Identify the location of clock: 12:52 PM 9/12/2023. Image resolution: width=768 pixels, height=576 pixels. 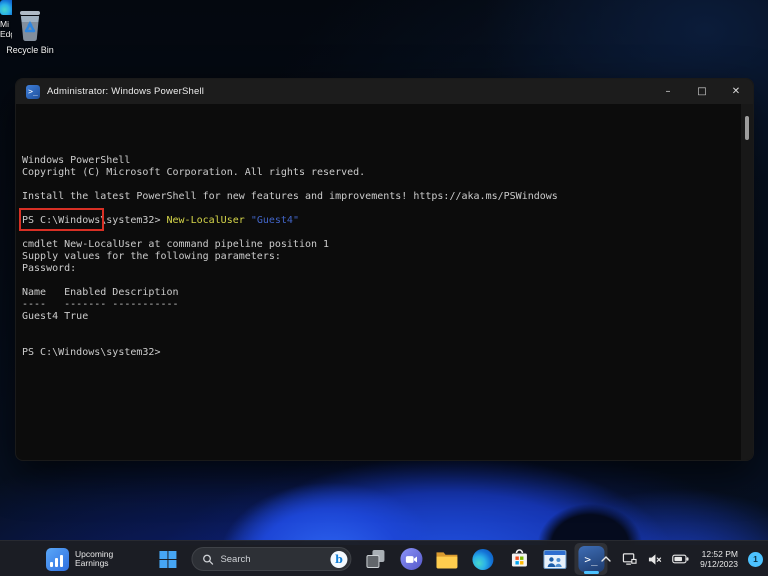
(719, 559).